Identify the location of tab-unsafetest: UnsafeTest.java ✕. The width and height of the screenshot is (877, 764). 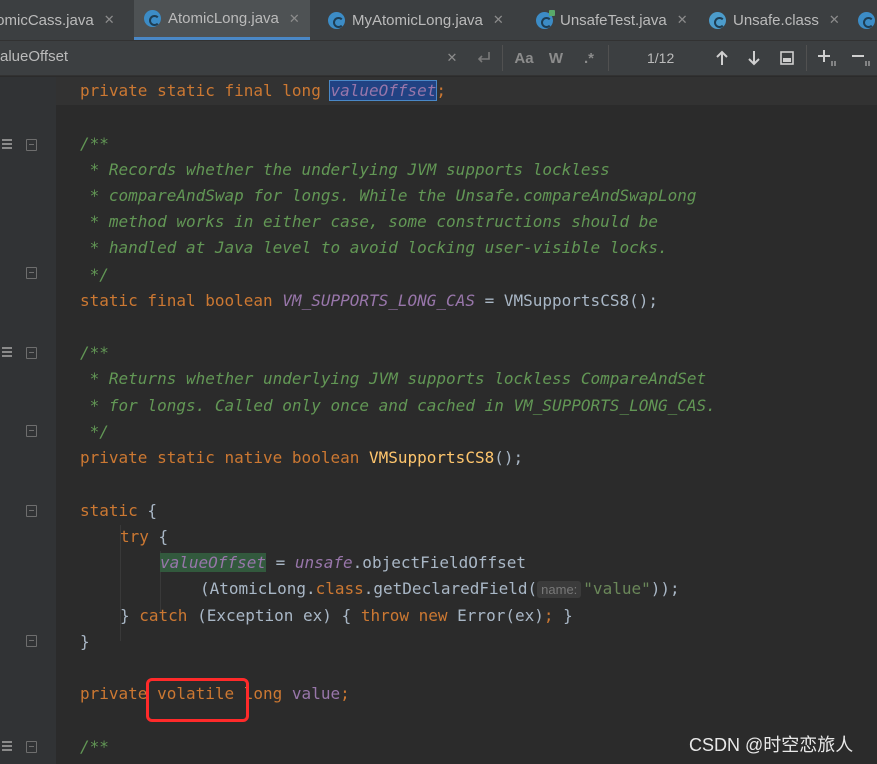
(612, 20).